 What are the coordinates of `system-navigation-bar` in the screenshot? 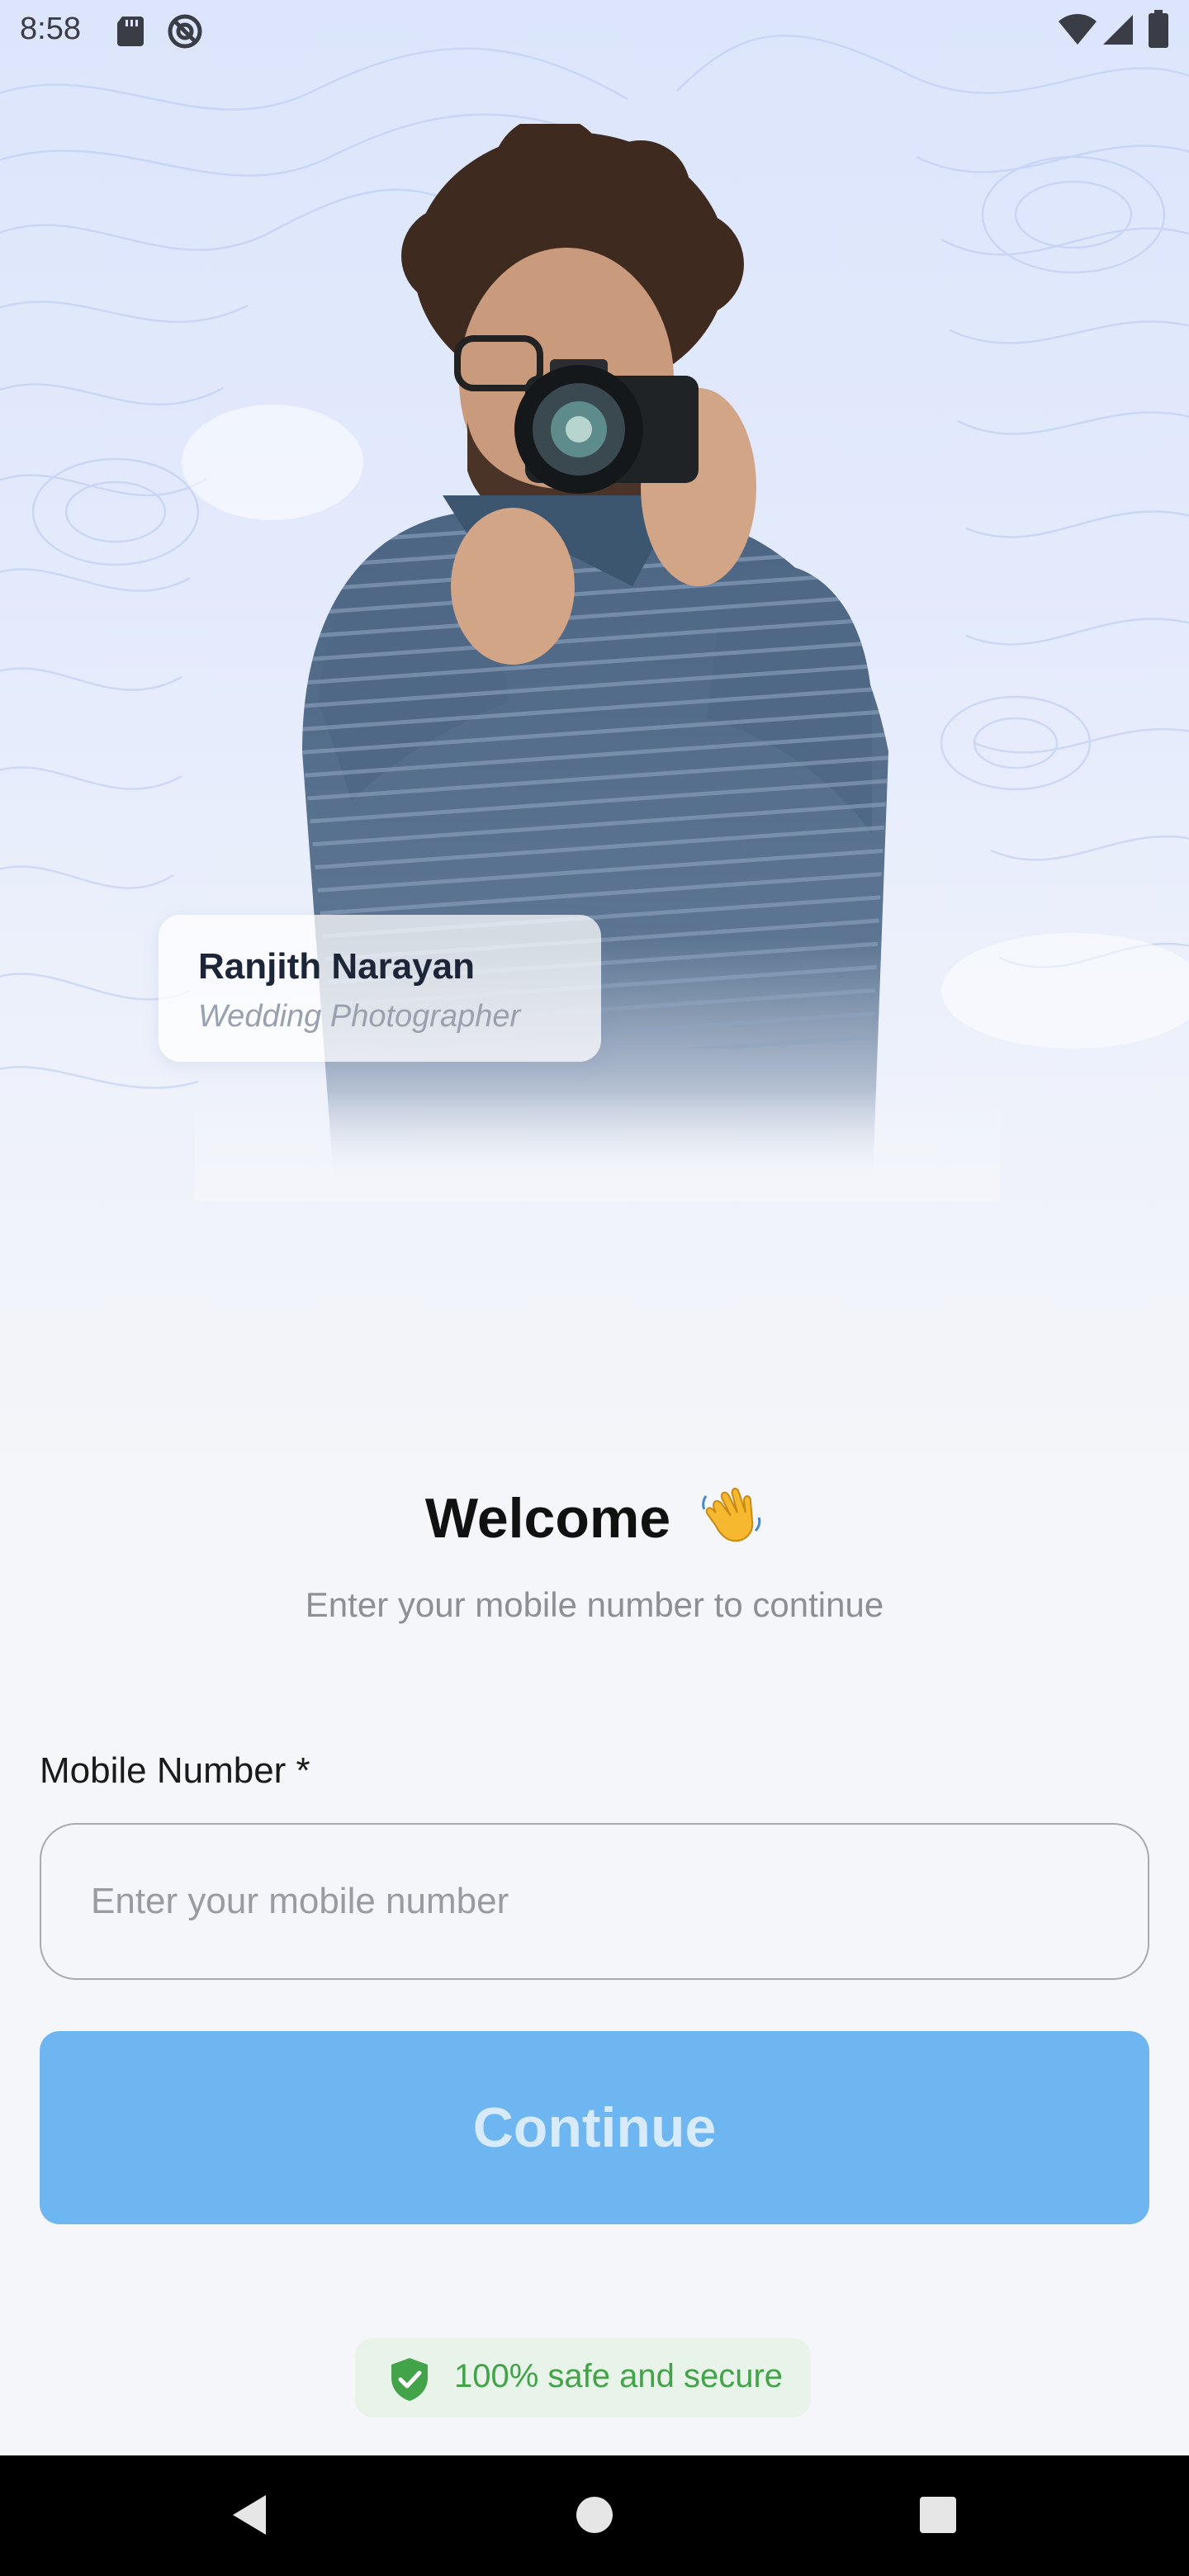 It's located at (594, 2515).